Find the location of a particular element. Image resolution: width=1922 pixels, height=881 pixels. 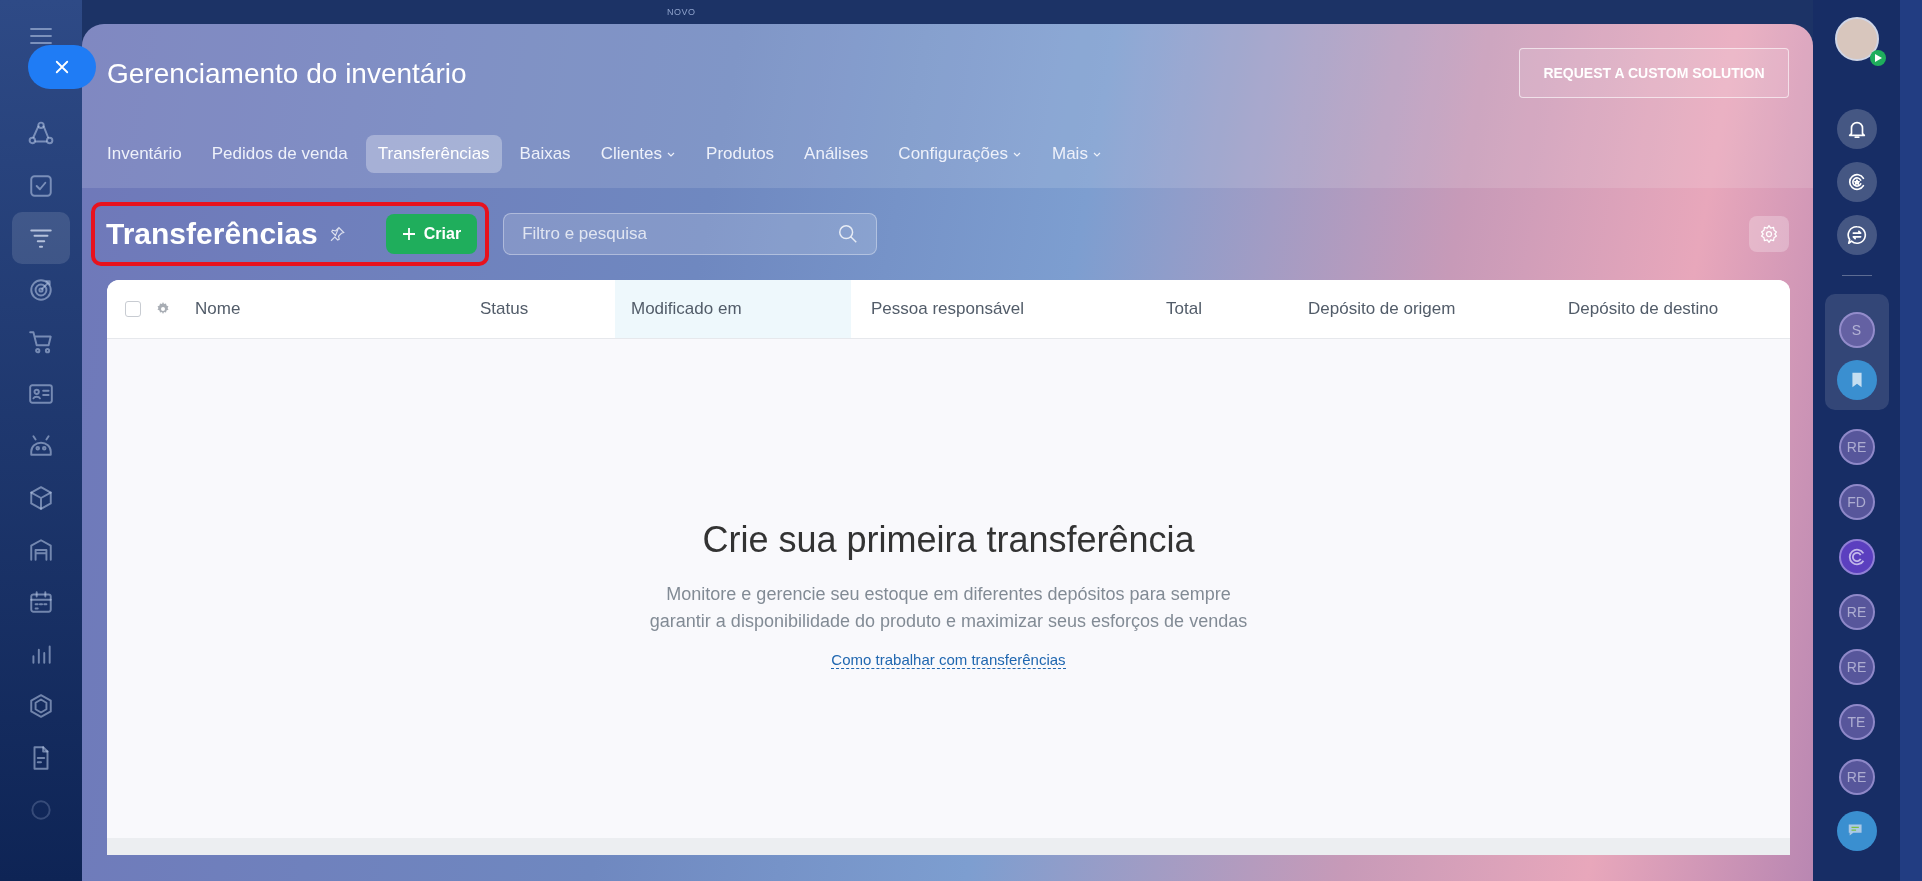

box-icon is located at coordinates (41, 498).